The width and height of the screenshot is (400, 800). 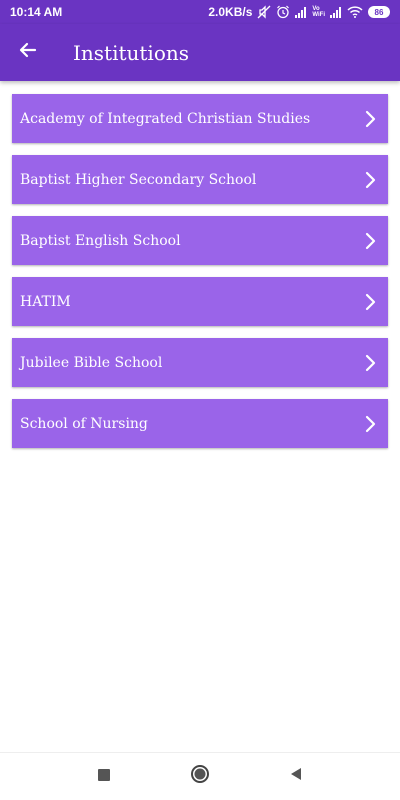 I want to click on volte-icon: Vo WiFi, so click(x=318, y=12).